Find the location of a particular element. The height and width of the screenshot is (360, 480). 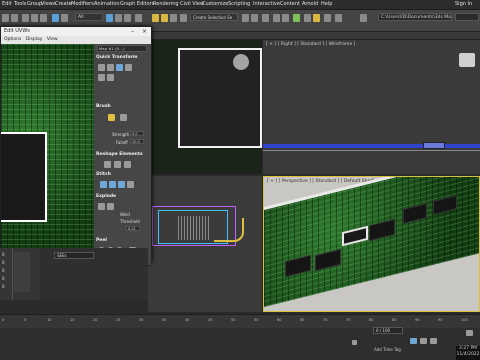

stitch-custom-icon is located at coordinates (130, 184).